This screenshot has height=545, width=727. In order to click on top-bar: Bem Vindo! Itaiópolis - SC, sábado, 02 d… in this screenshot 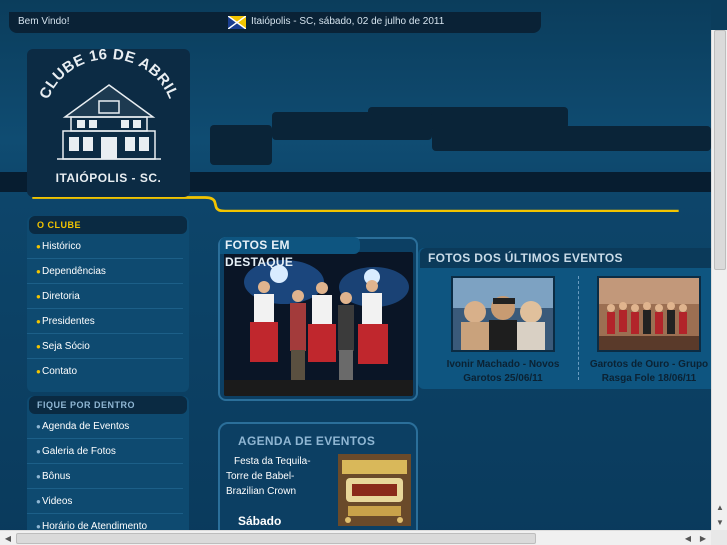, I will do `click(275, 22)`.